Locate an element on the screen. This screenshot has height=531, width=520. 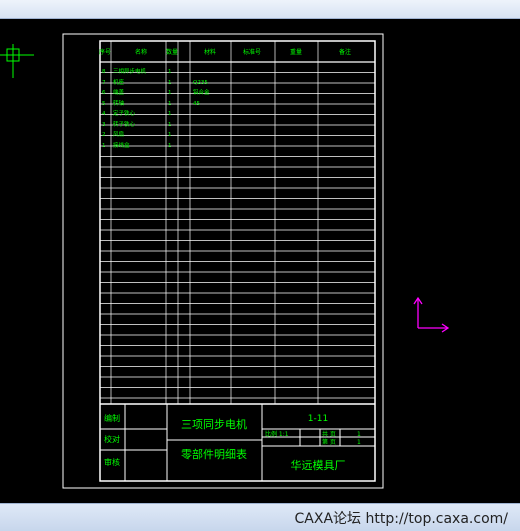
window-top-bar is located at coordinates (260, 9).